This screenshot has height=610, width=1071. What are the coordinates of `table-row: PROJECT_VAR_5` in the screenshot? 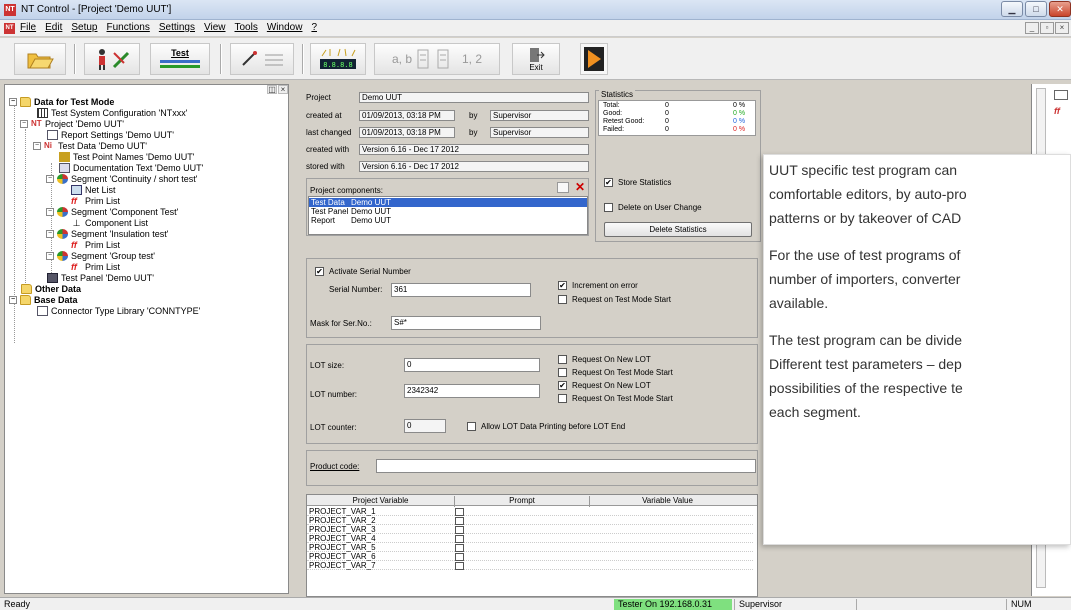 It's located at (530, 547).